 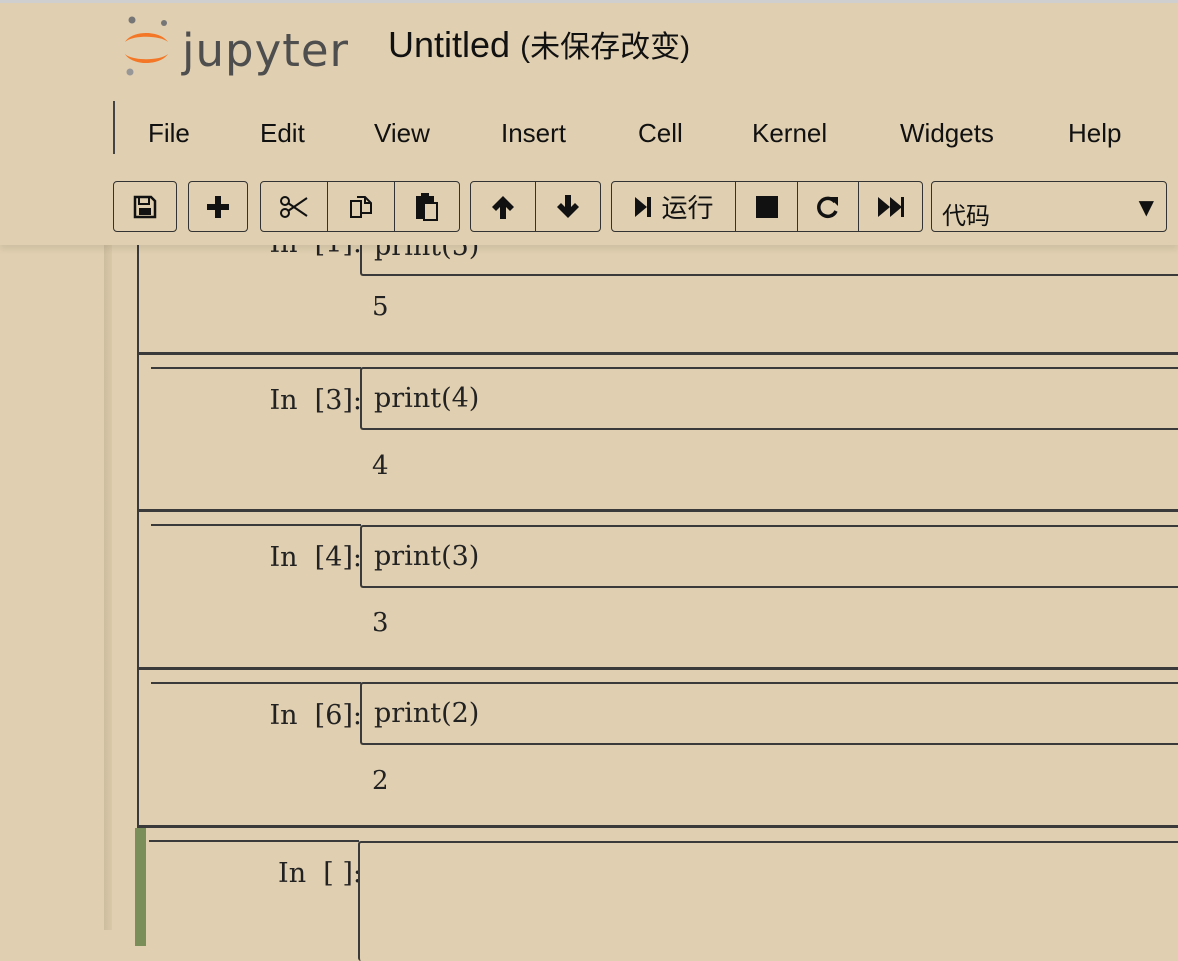 I want to click on move-up-button, so click(x=503, y=206).